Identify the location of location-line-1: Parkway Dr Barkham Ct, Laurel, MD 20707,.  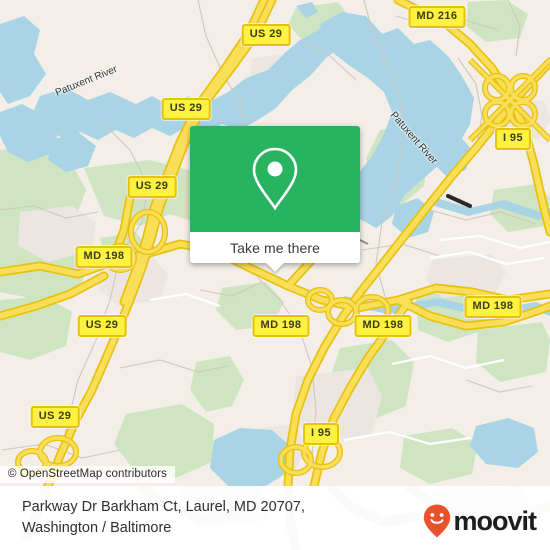
(163, 507).